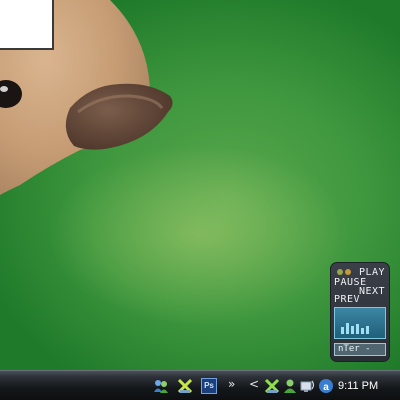 This screenshot has width=400, height=400. I want to click on svg-text: a, so click(326, 387).